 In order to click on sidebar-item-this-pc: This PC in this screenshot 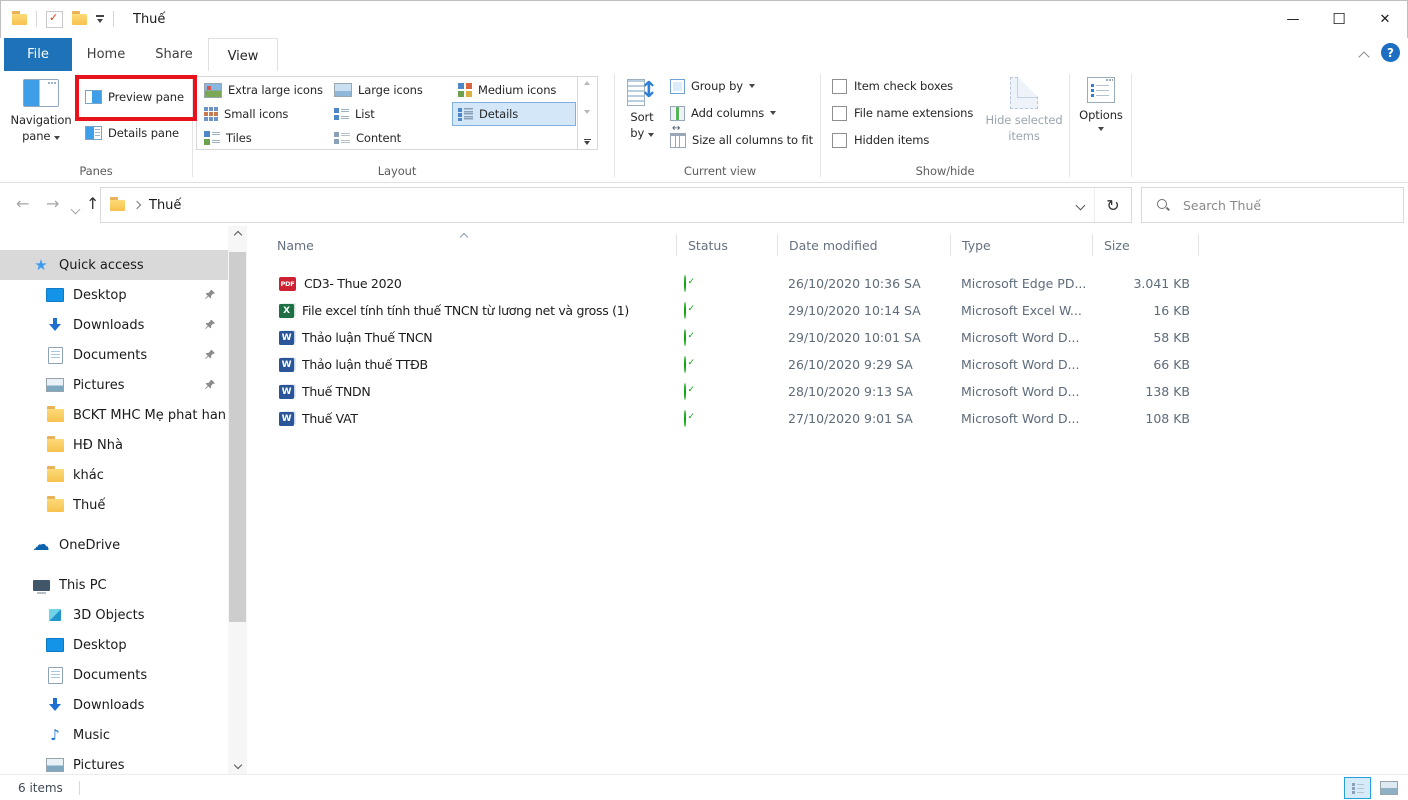, I will do `click(114, 585)`.